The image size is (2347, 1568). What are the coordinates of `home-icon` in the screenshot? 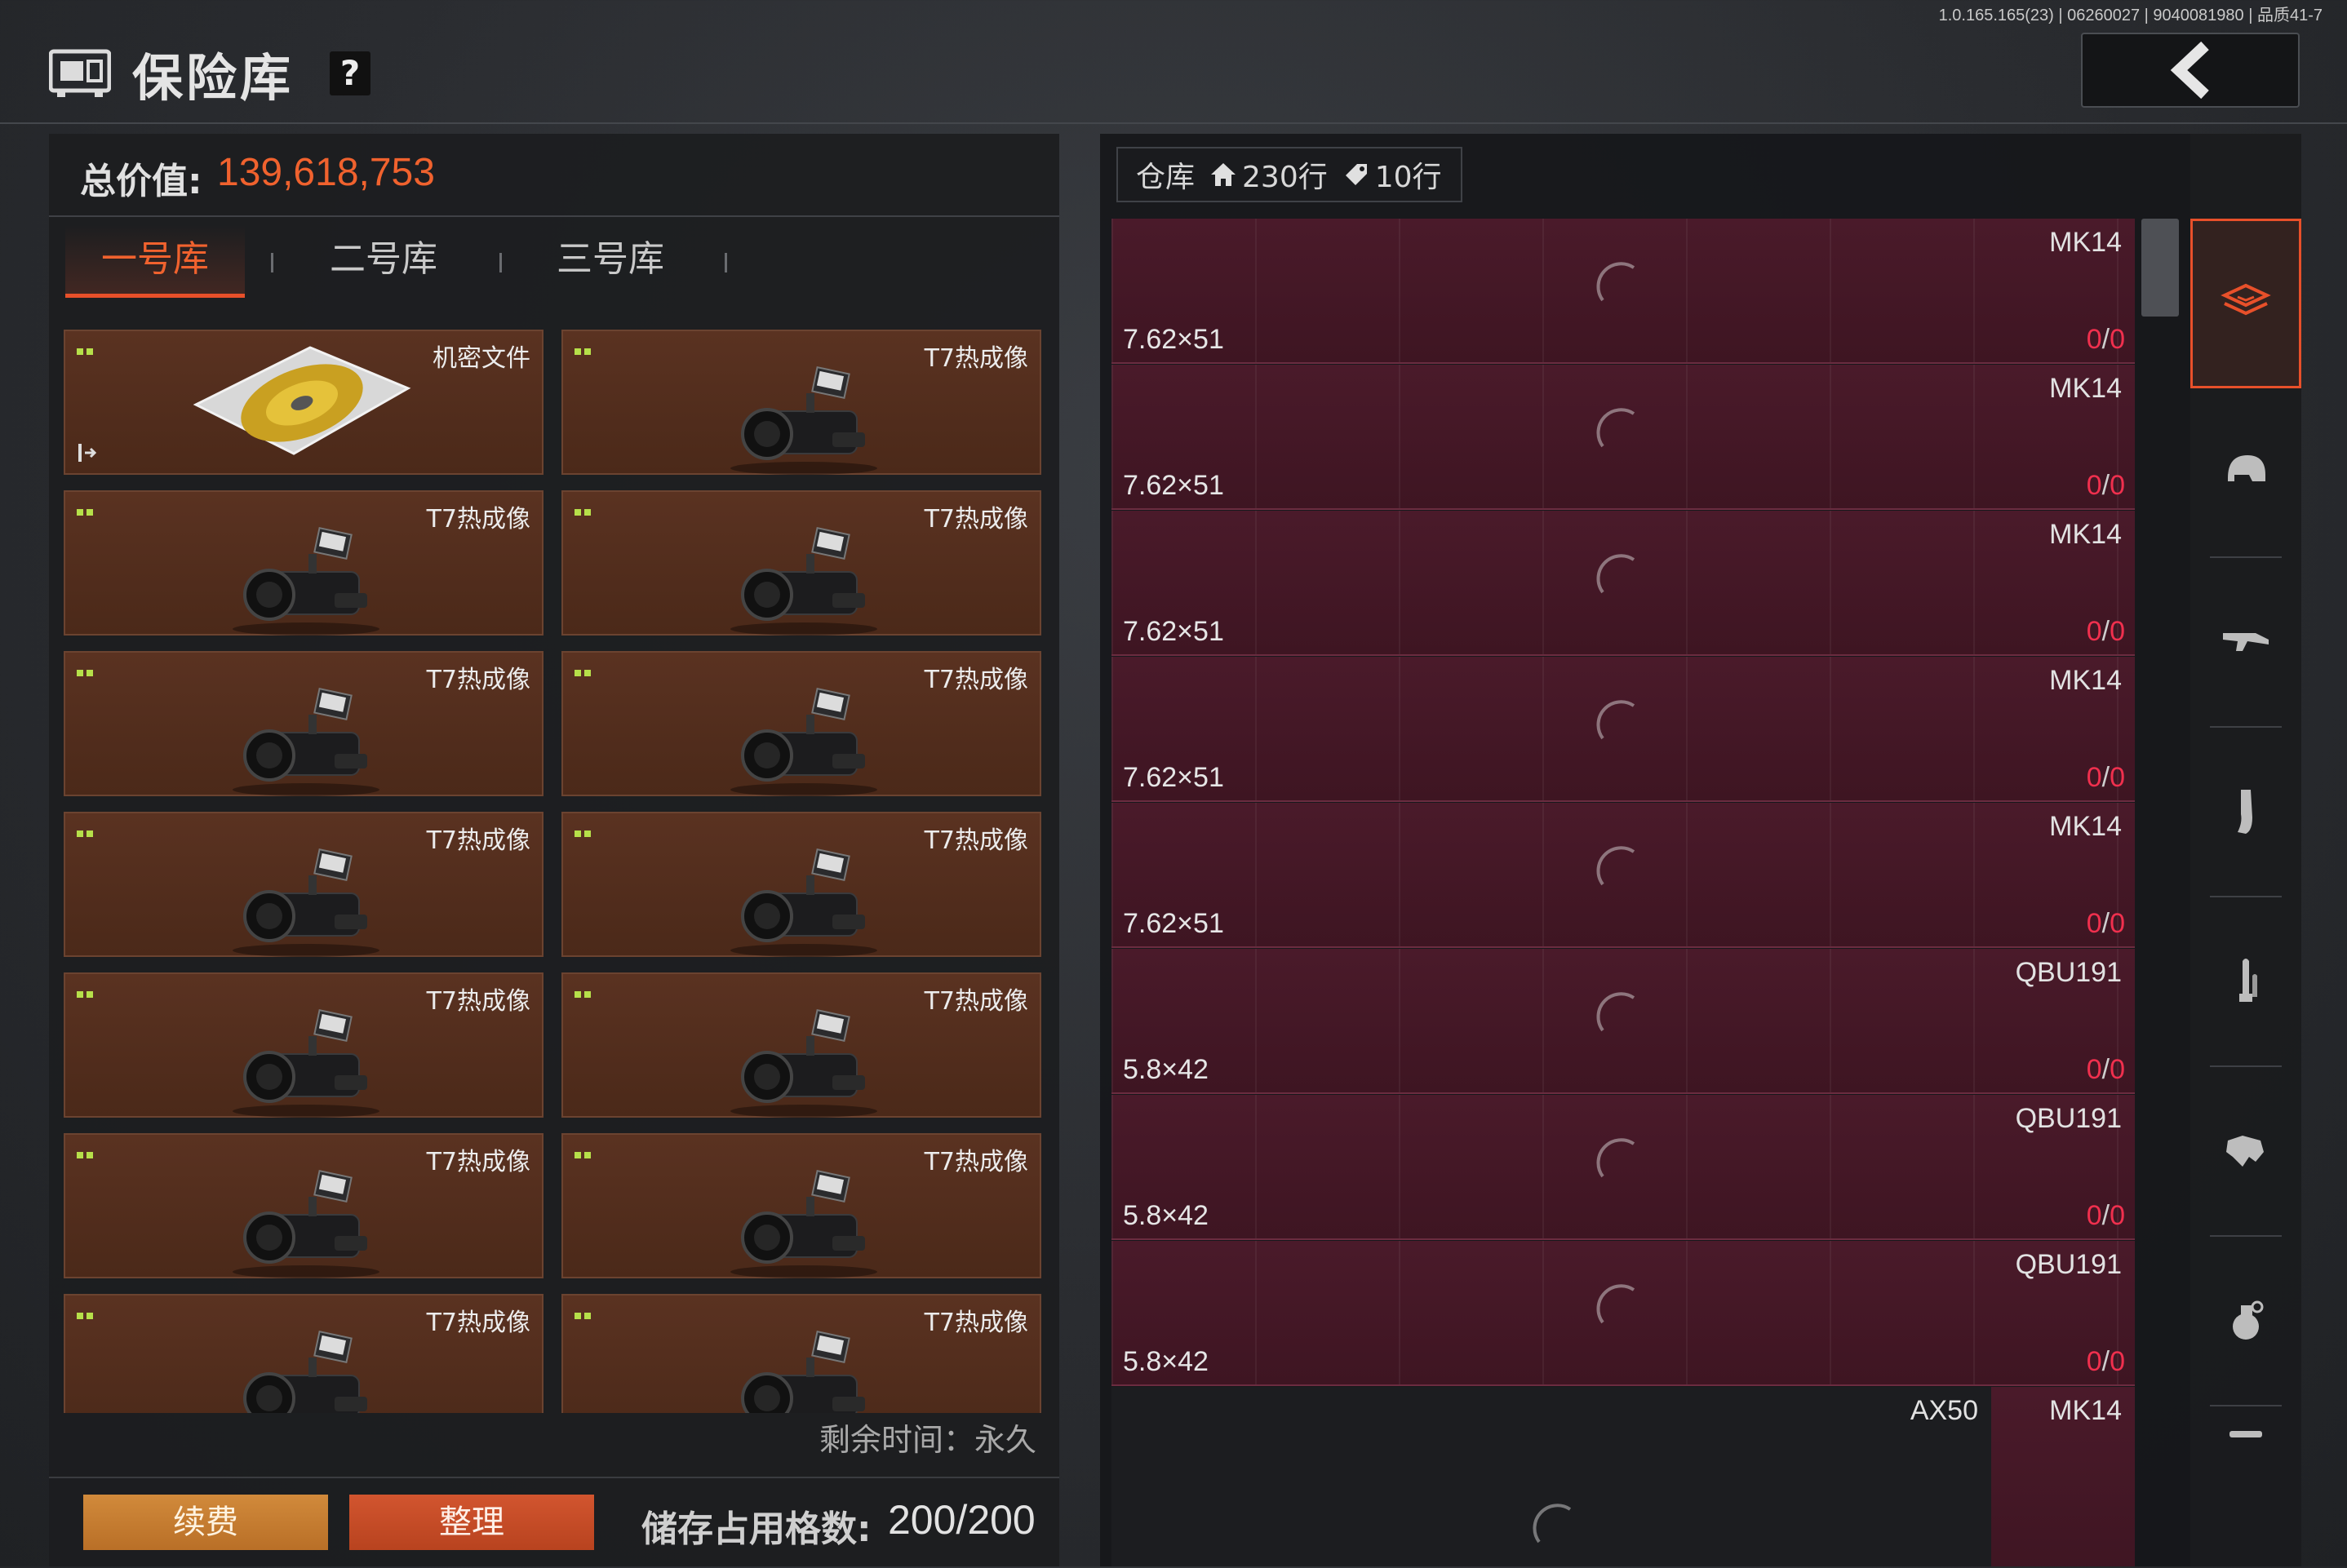 It's located at (1223, 174).